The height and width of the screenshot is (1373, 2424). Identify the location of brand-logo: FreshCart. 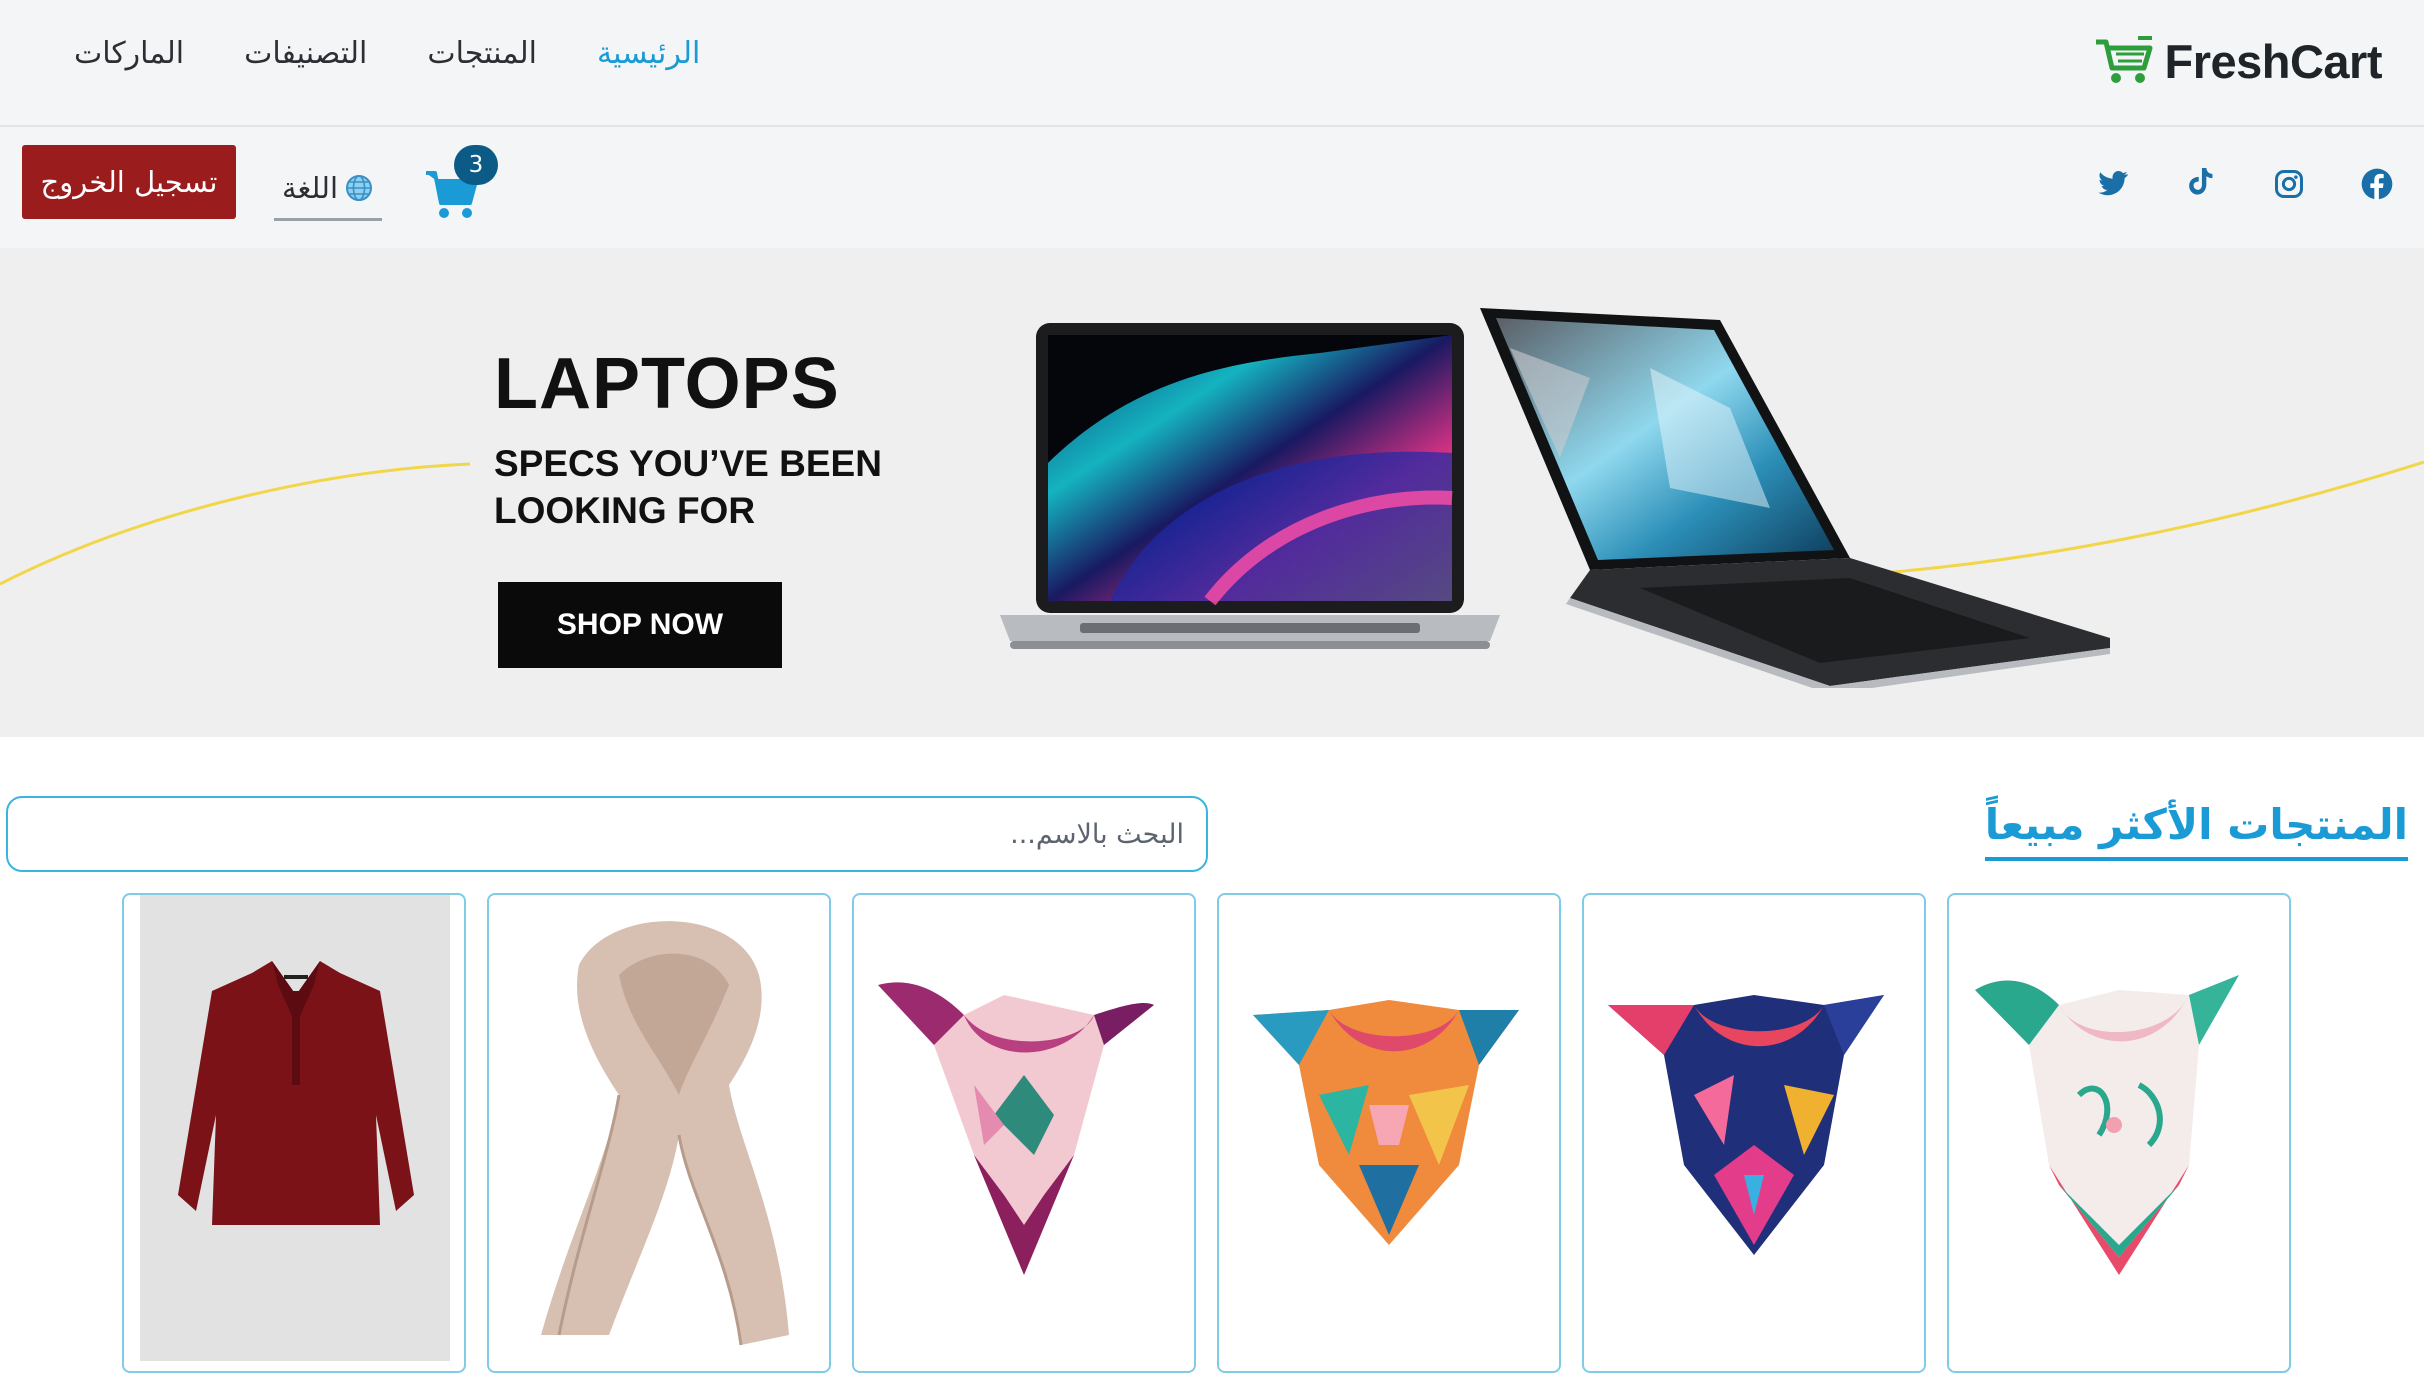
(2238, 61).